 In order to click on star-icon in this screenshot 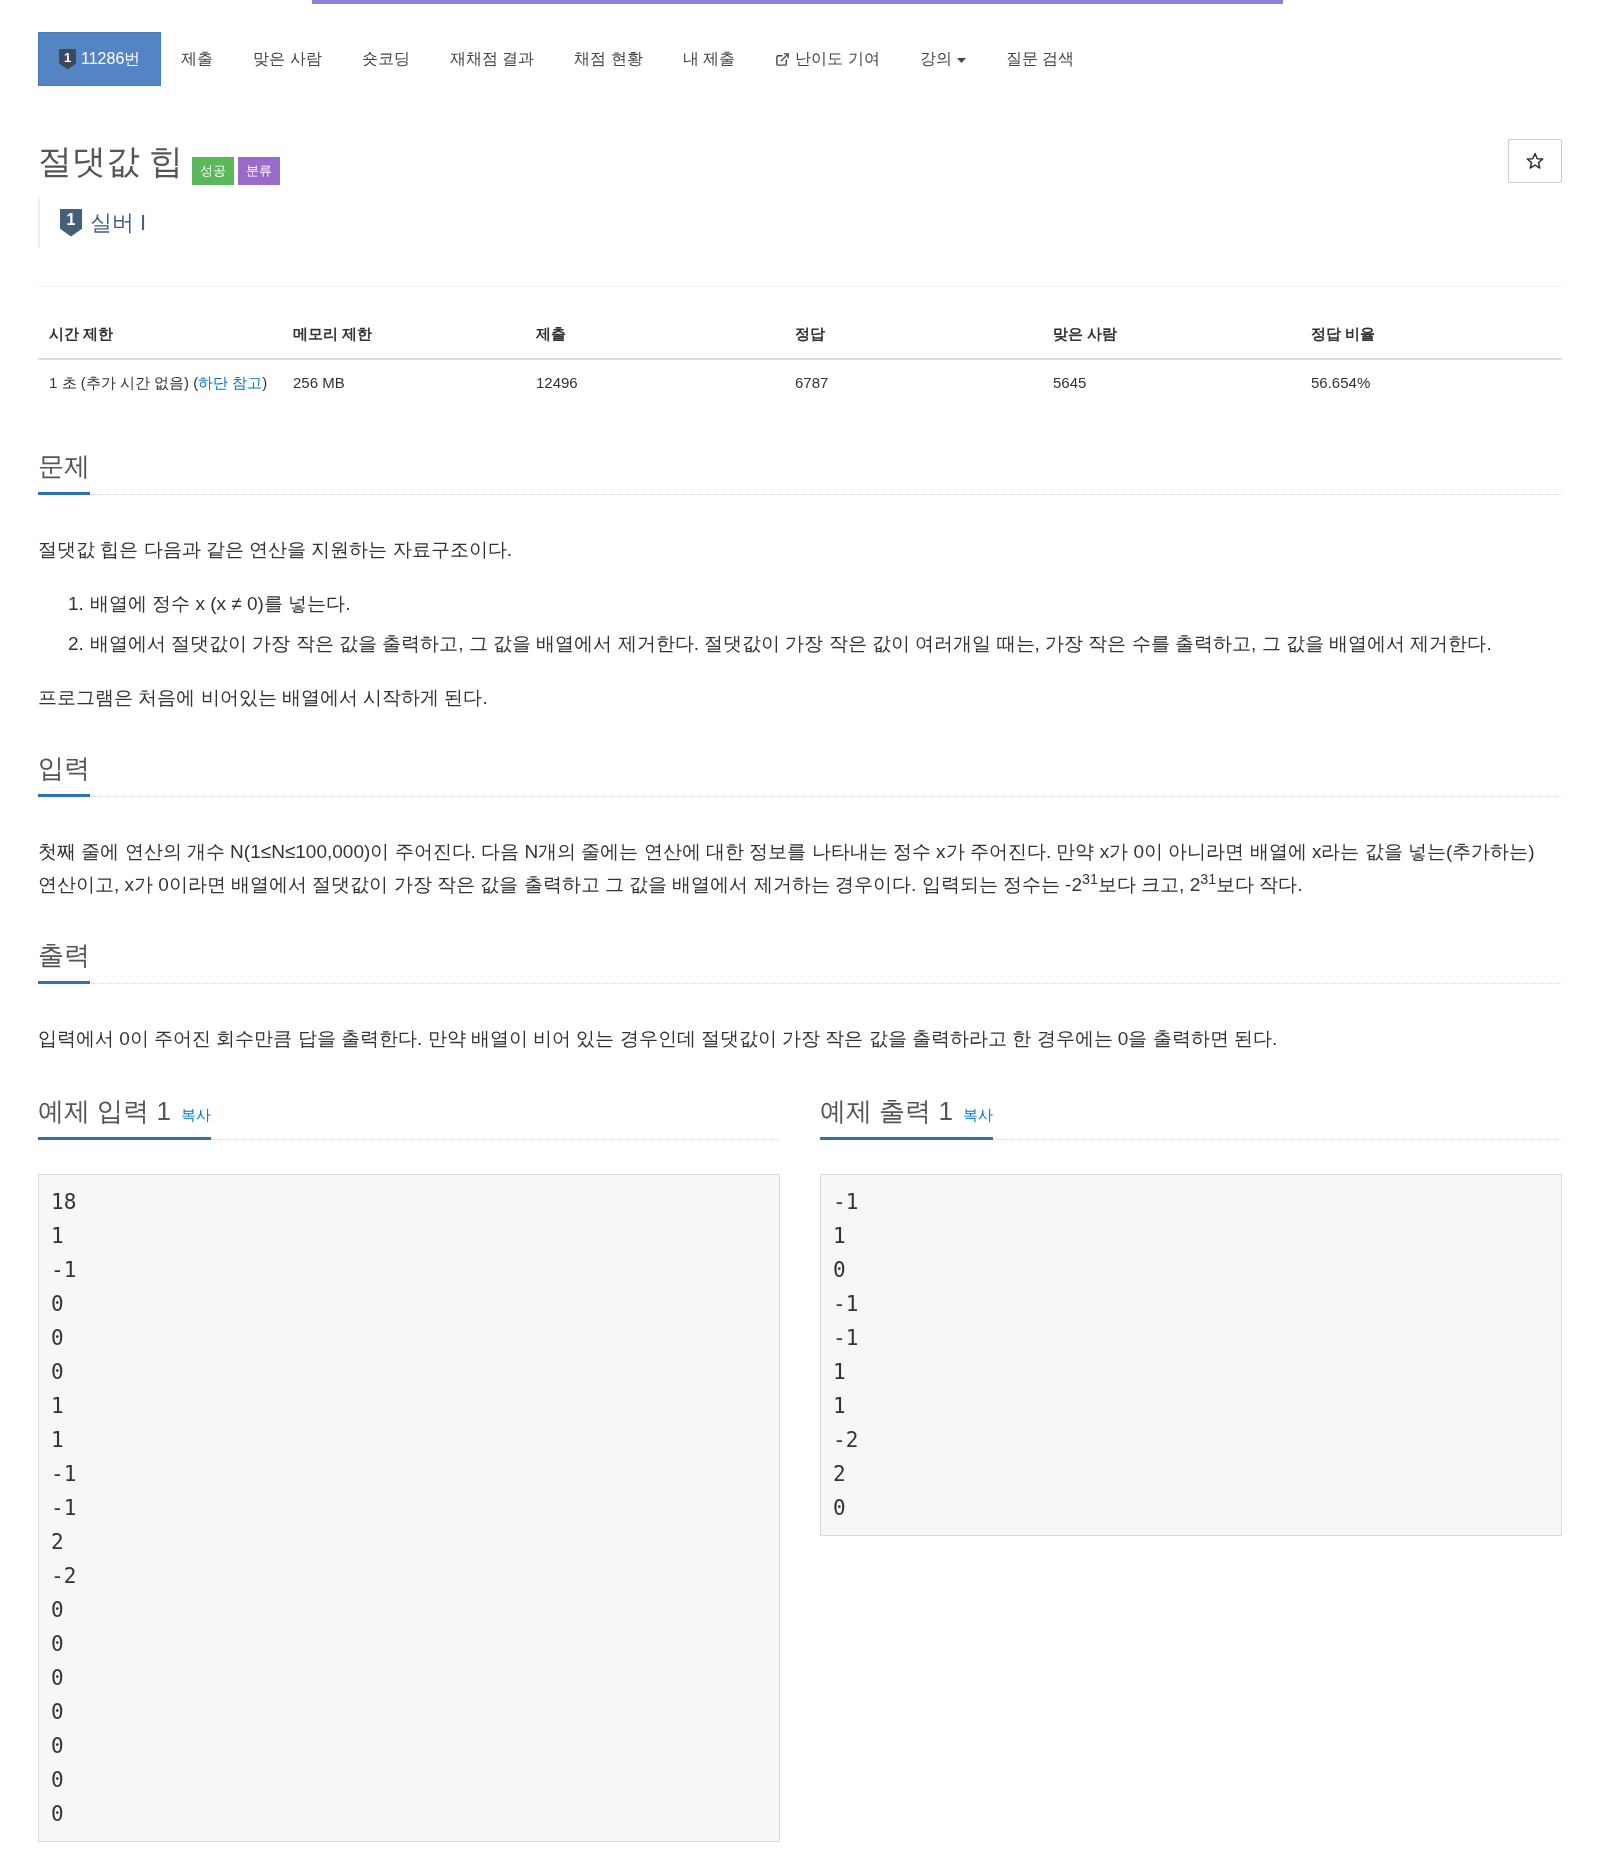, I will do `click(1535, 161)`.